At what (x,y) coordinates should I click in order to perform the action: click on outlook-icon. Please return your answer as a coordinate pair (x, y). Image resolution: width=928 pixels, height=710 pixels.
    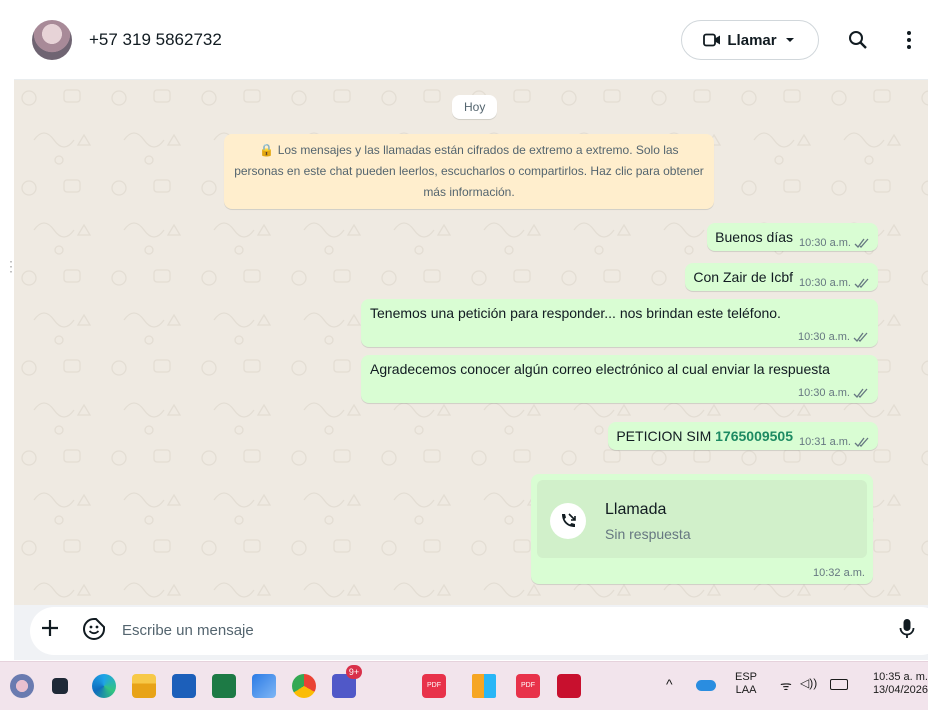
    Looking at the image, I should click on (264, 686).